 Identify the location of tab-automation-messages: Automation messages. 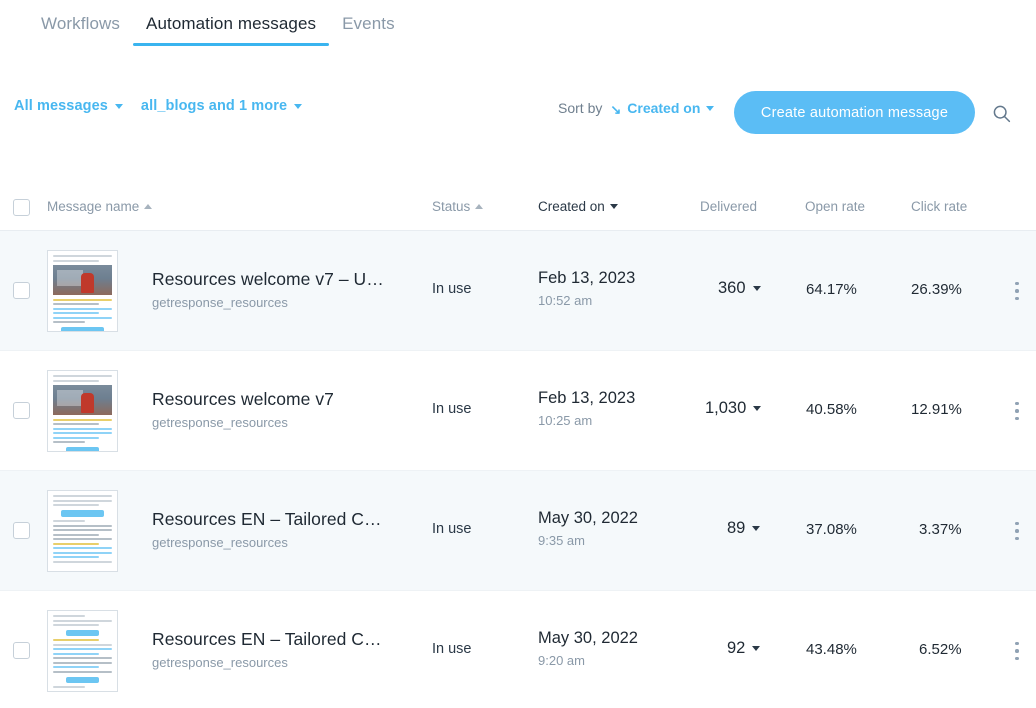
(231, 23).